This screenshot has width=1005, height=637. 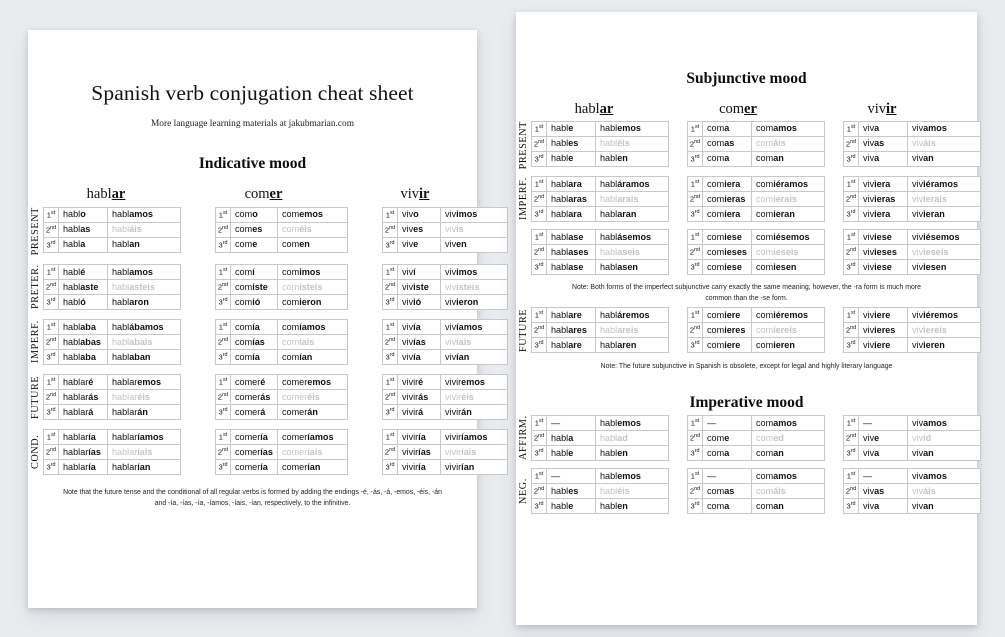 I want to click on table-row: 2nd hablabas hablabais, so click(x=112, y=342).